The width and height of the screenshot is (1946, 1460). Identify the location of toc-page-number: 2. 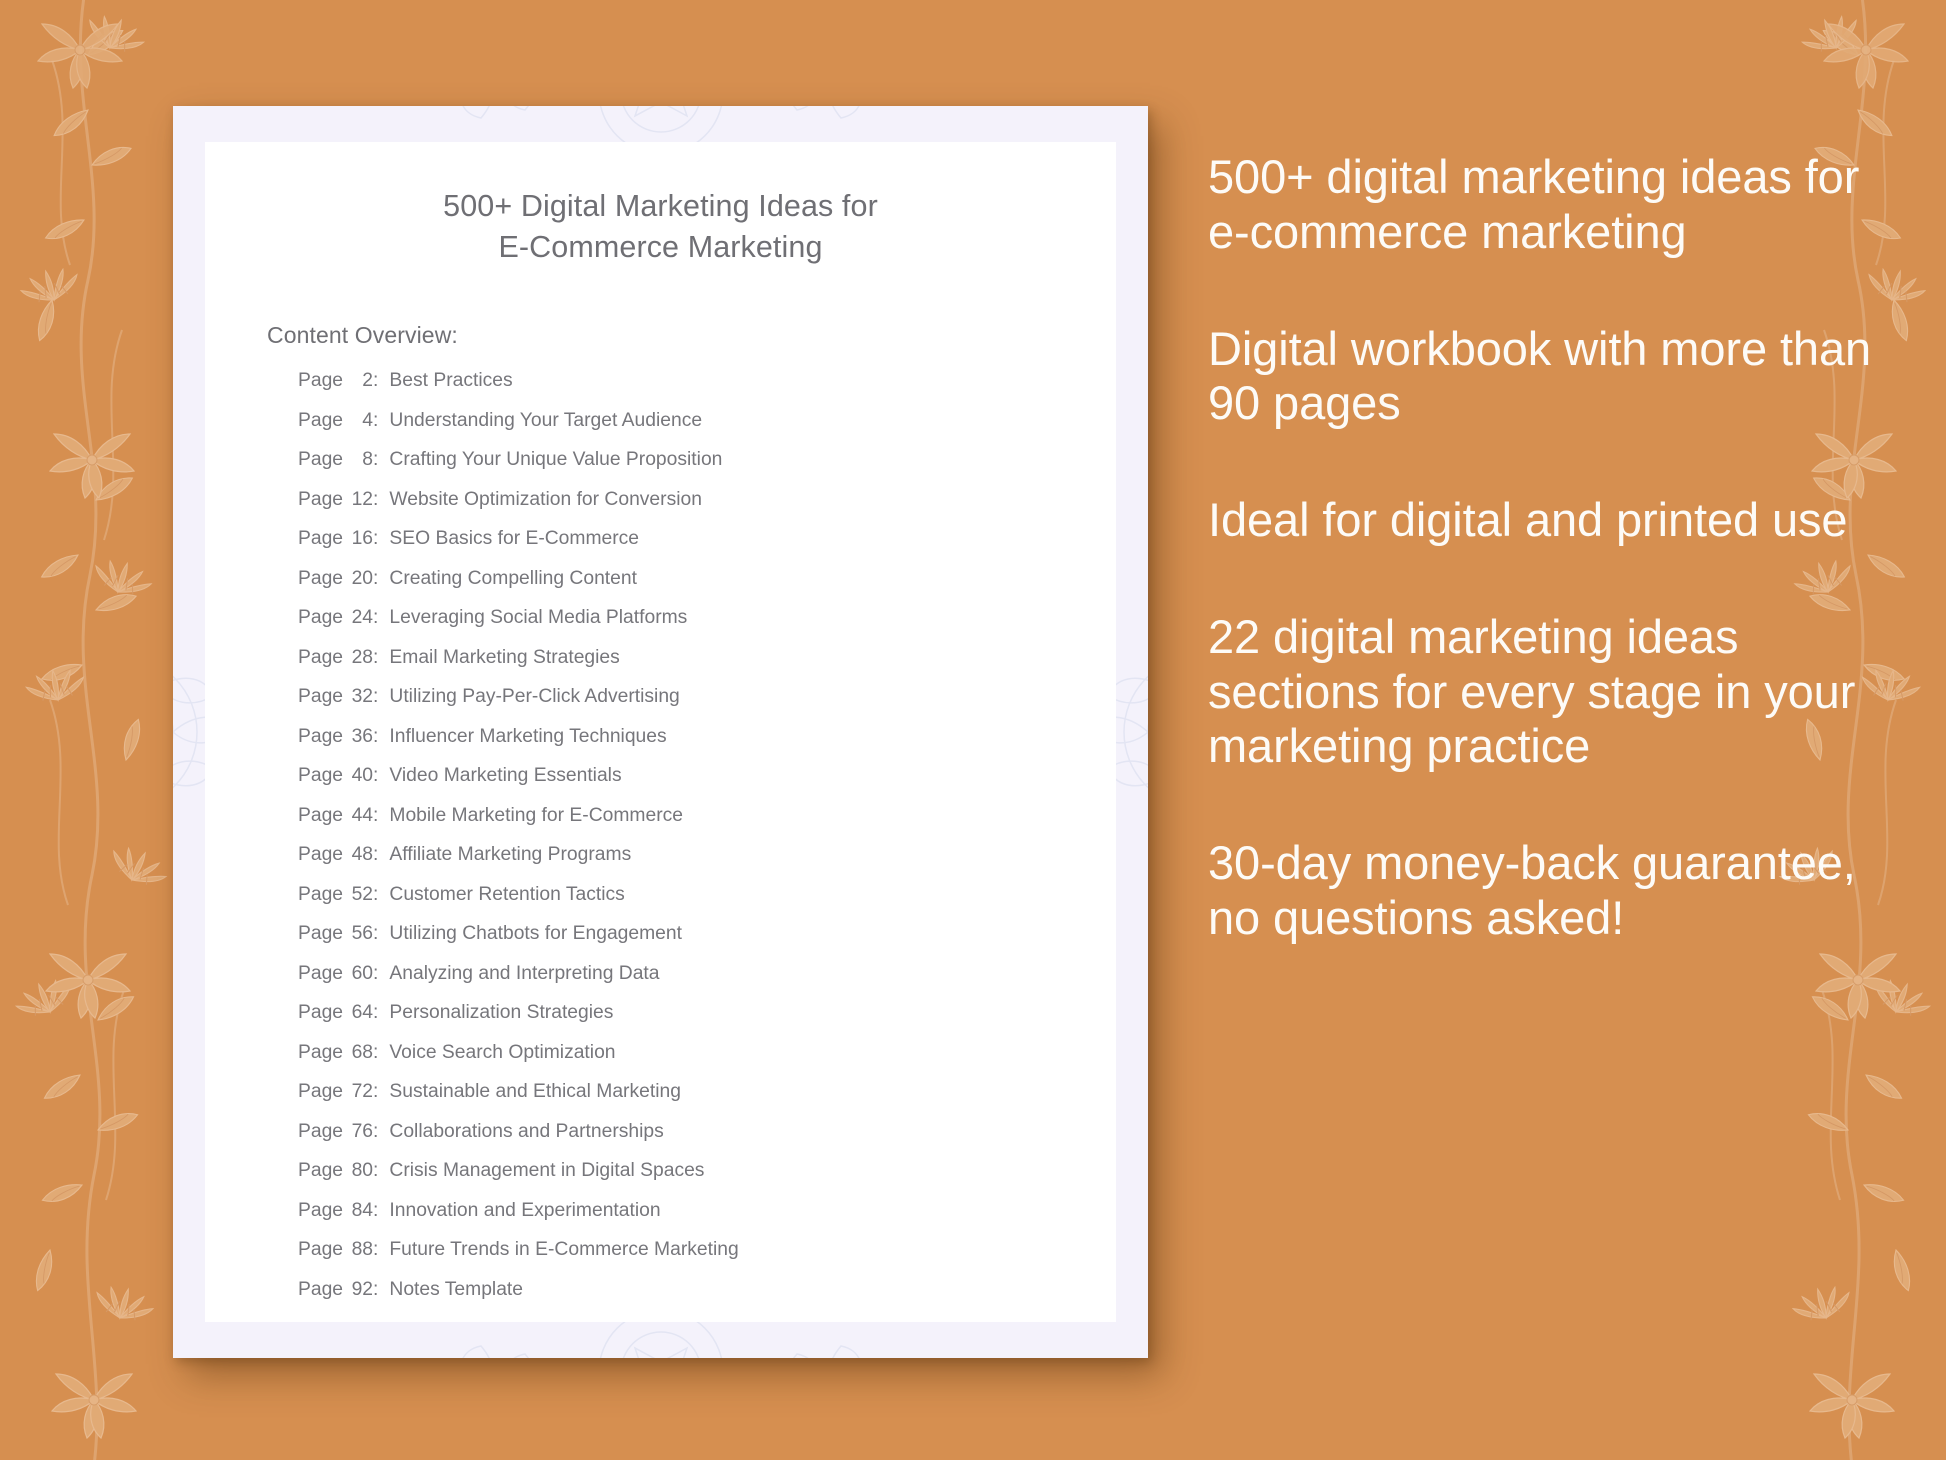
(368, 381).